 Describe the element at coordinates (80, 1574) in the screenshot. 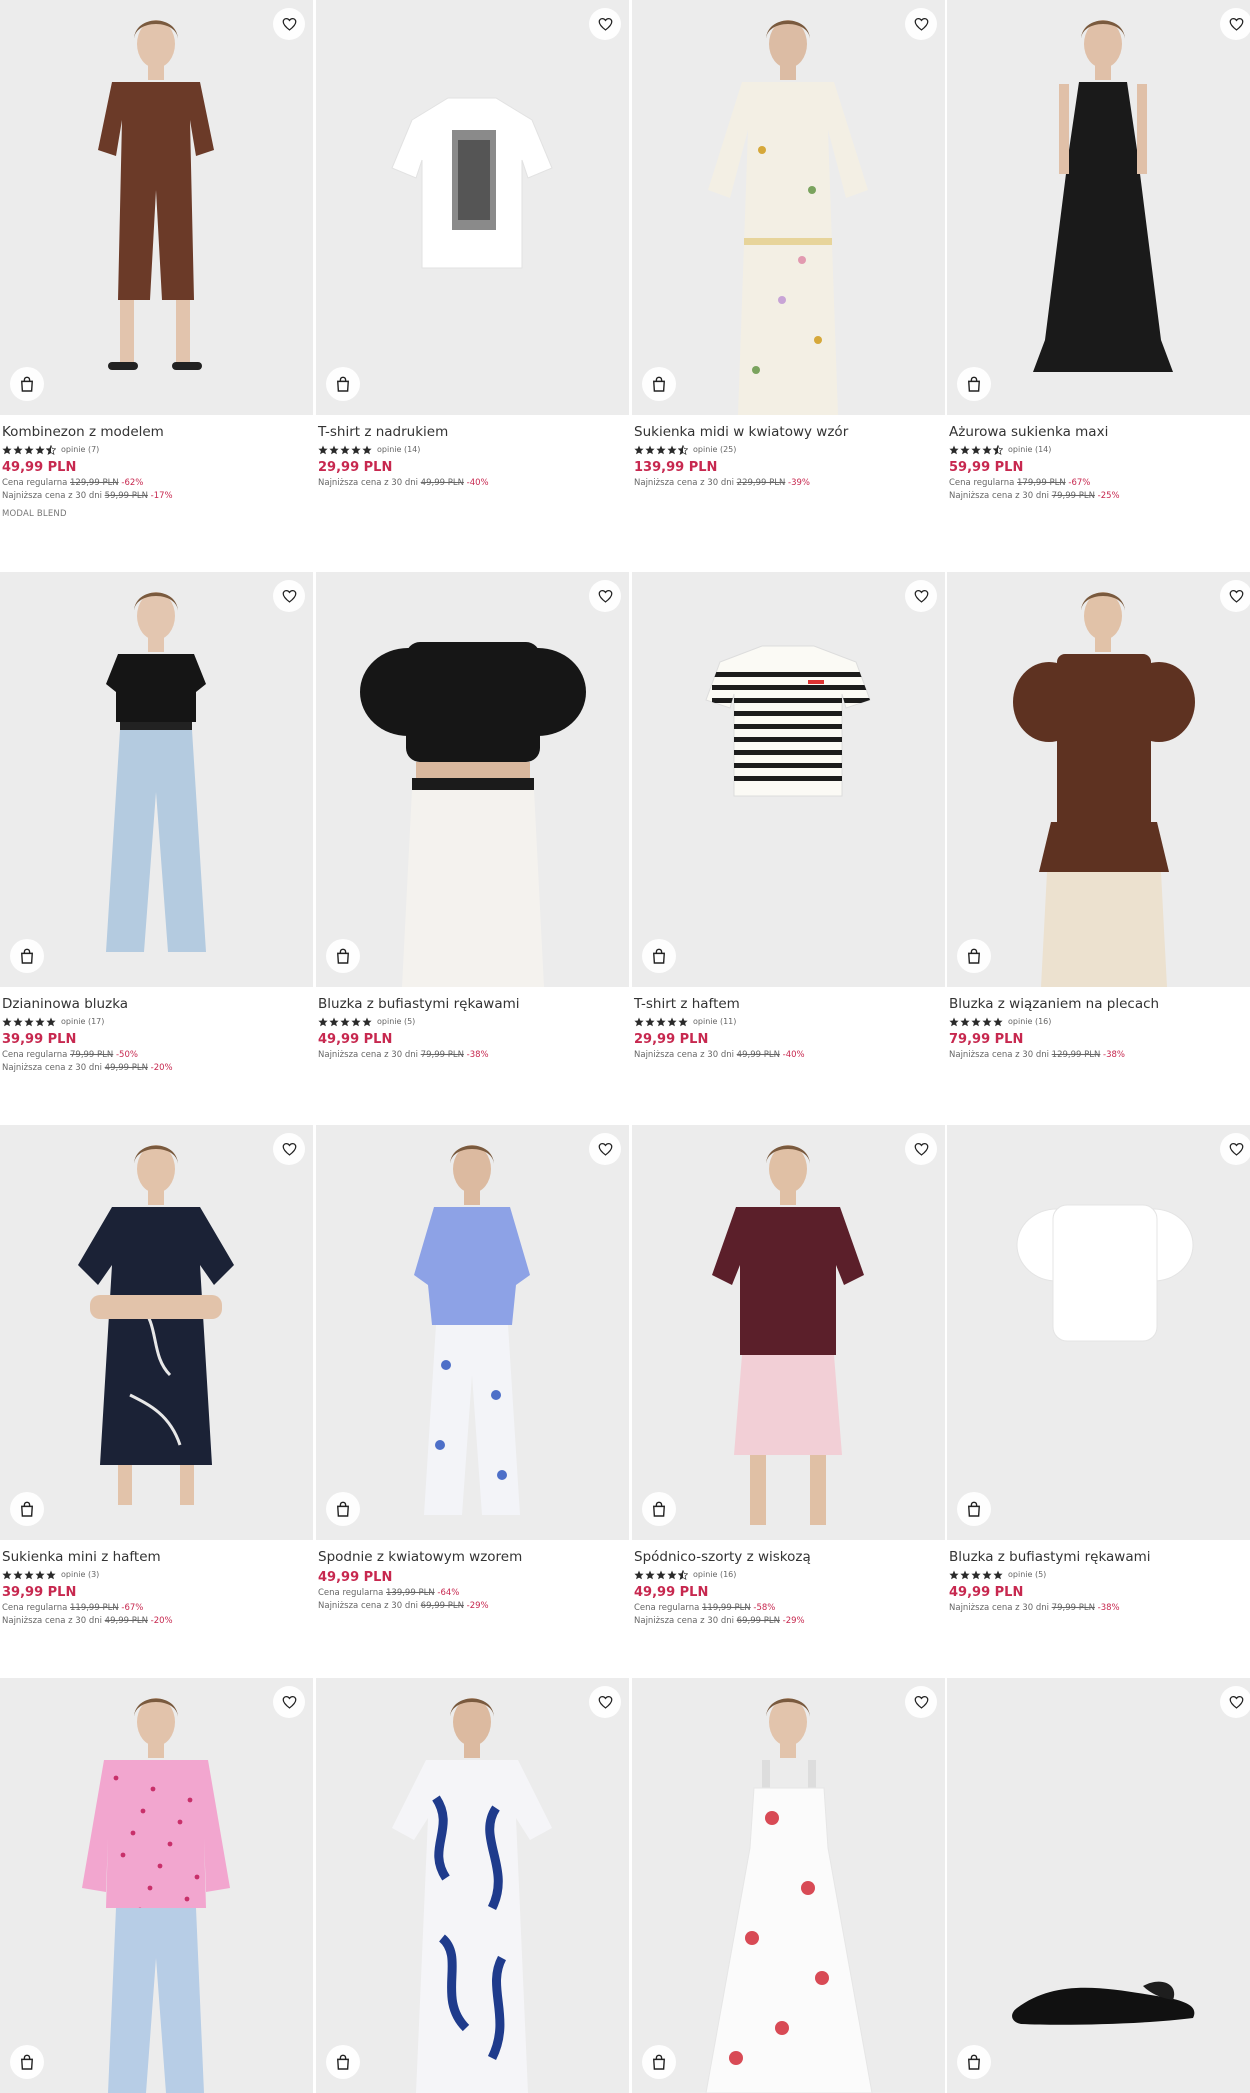

I see `review-count: opinie (3)` at that location.